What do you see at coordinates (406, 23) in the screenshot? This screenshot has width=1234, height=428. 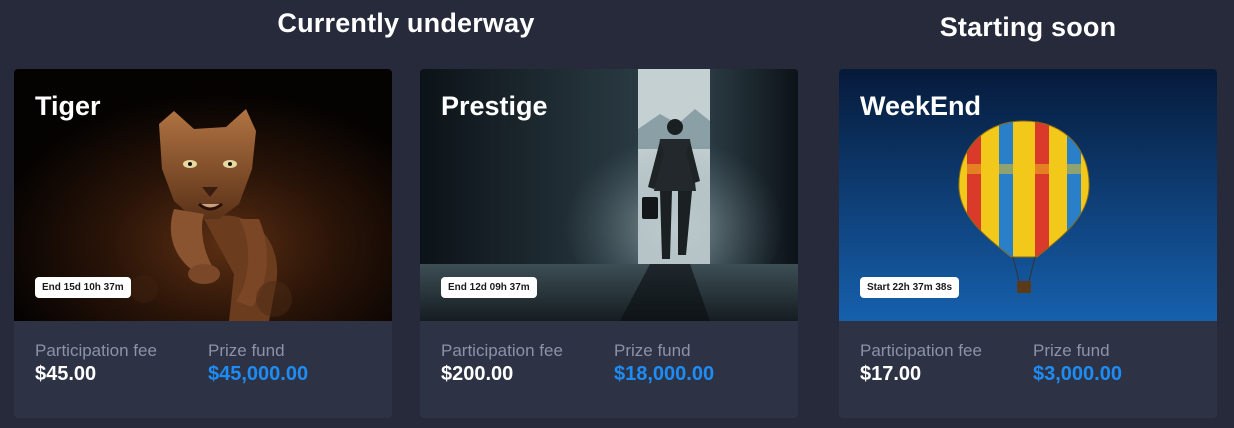 I see `section-title-underway: Currently underway` at bounding box center [406, 23].